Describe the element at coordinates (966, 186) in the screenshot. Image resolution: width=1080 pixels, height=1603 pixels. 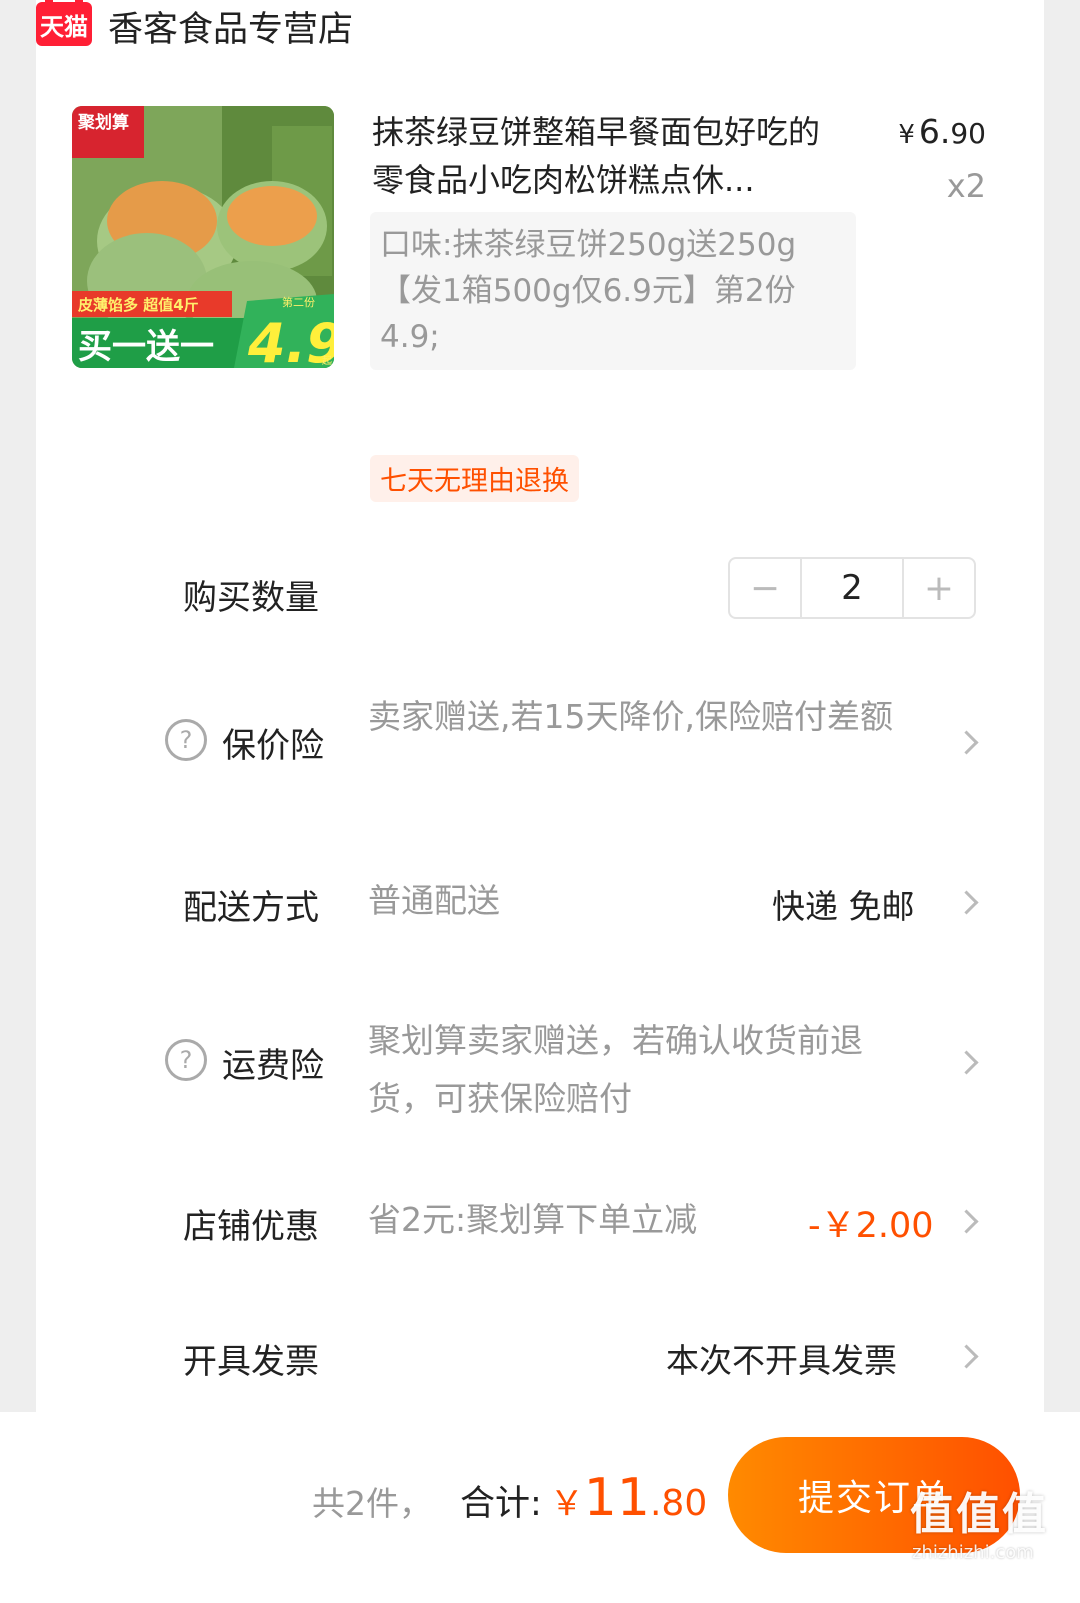
I see `product-quantity: x2` at that location.